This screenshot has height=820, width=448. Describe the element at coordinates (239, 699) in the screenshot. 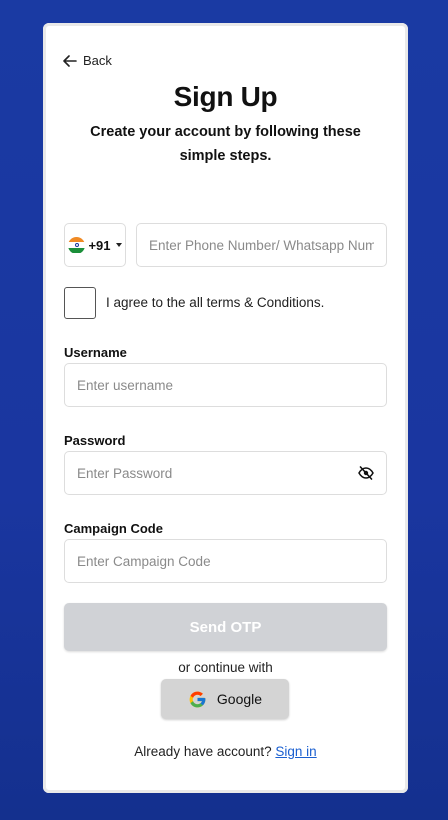

I see `google-label: Google` at that location.